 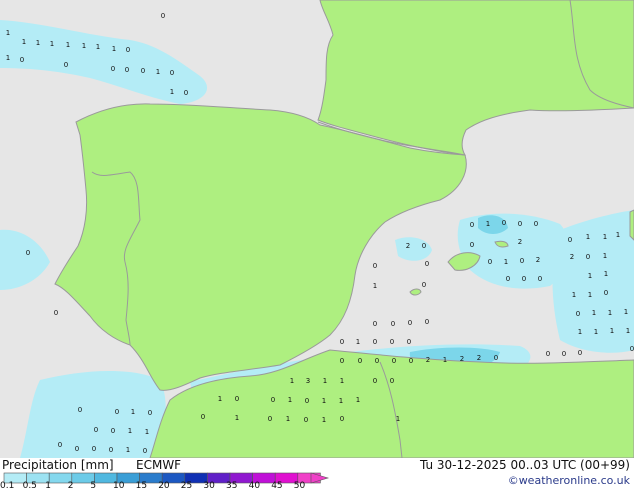 I want to click on footer-datetime: Tu 30-12-2025 00..03 UTC (00+99), so click(x=525, y=465).